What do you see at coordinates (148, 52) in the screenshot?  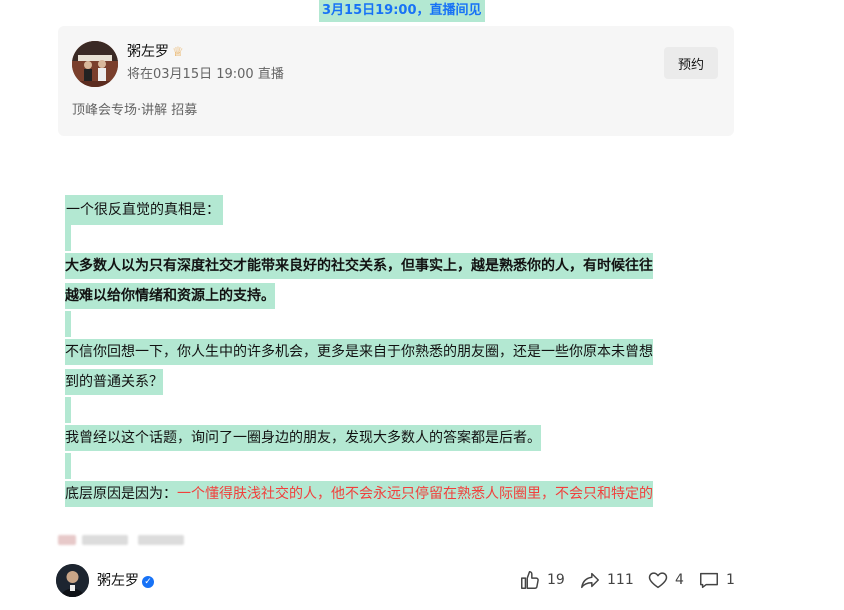 I see `live-author-name-text: 粥左罗` at bounding box center [148, 52].